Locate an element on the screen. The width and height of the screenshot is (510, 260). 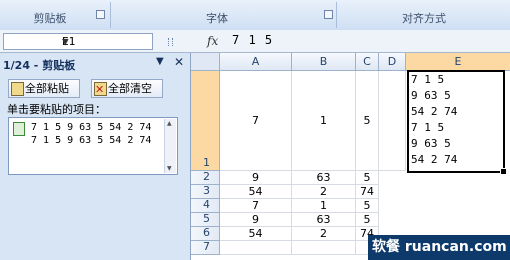
row-header-6: 6 is located at coordinates (205, 233).